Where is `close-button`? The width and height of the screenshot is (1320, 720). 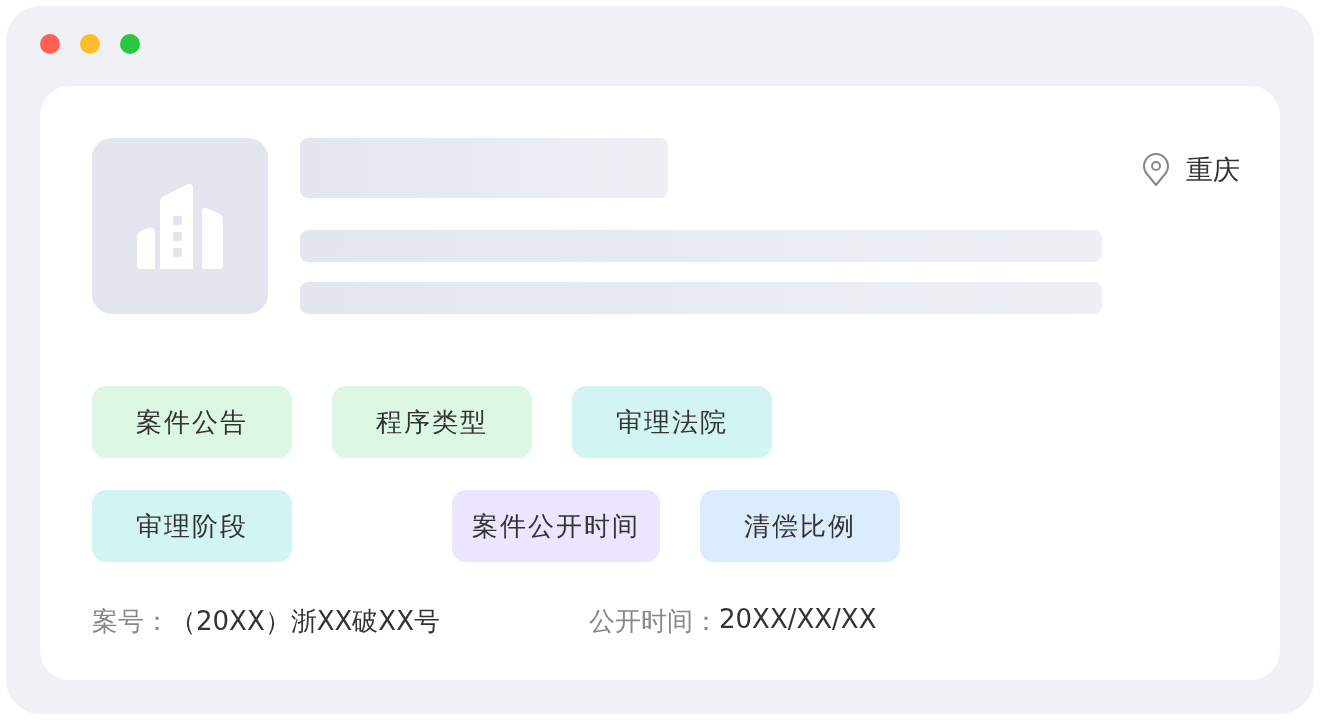
close-button is located at coordinates (50, 44).